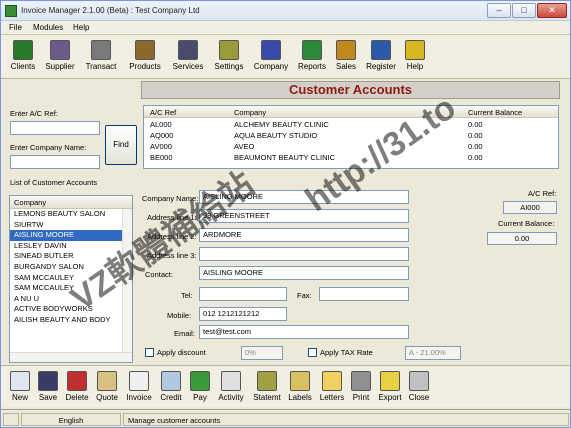  What do you see at coordinates (20, 381) in the screenshot?
I see `new-icon` at bounding box center [20, 381].